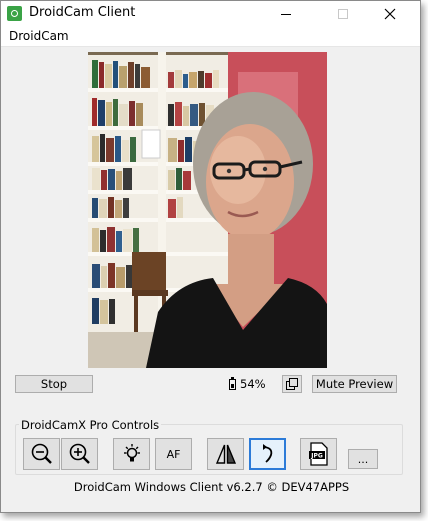 This screenshot has width=428, height=521. I want to click on mirror-flip-icon, so click(225, 454).